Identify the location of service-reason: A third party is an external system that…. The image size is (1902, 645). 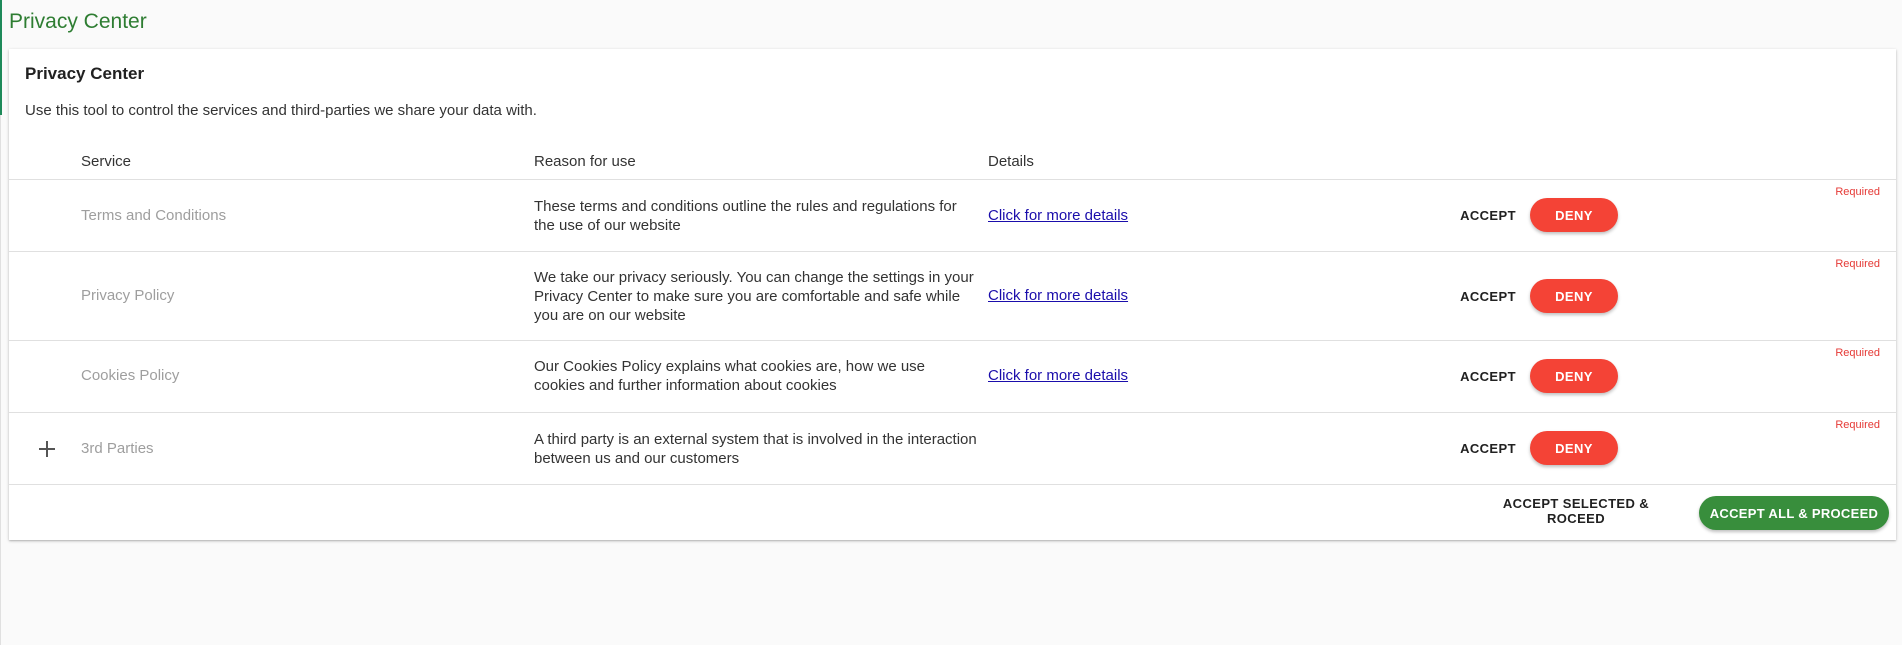
(755, 449).